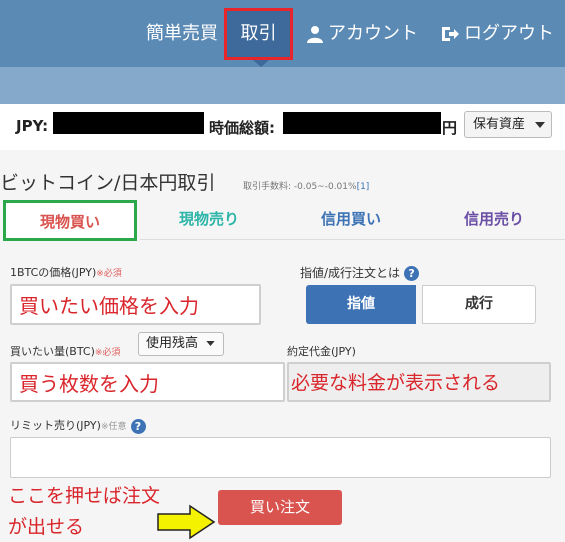  I want to click on press-annotation-line2: が出せる, so click(46, 527).